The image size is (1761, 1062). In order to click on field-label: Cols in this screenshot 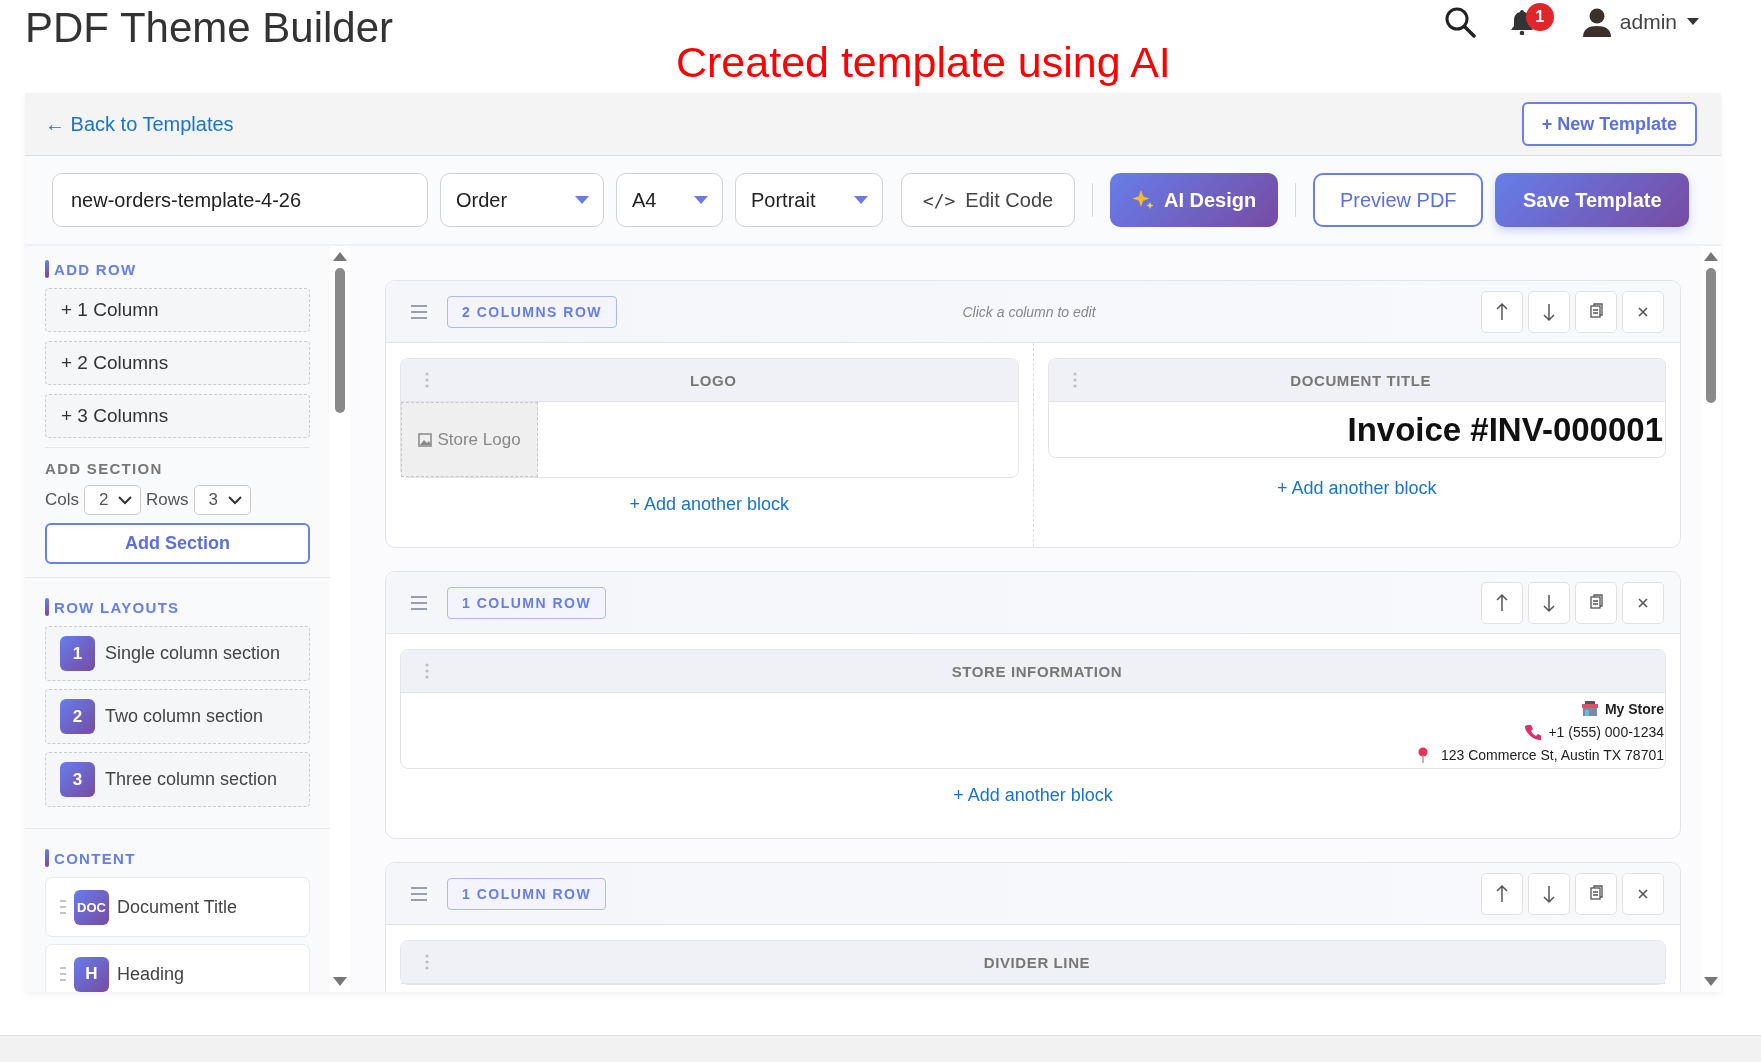, I will do `click(62, 500)`.